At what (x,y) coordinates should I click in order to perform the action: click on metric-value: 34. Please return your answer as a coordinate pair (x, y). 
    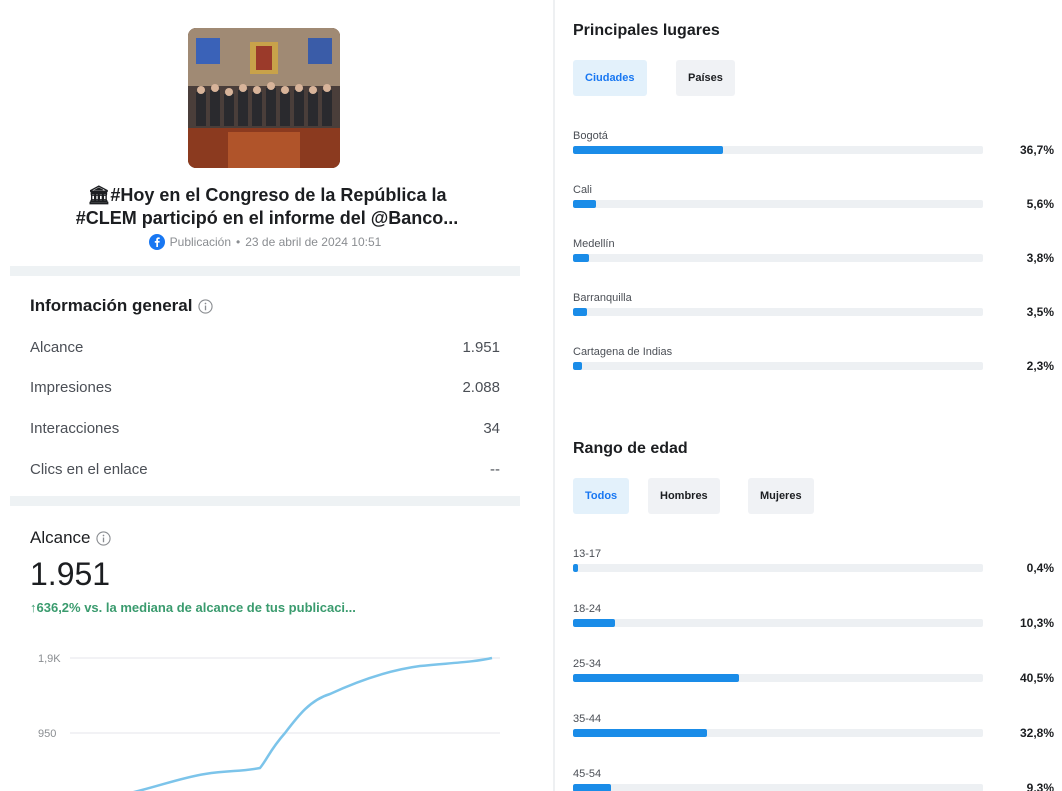
    Looking at the image, I should click on (491, 428).